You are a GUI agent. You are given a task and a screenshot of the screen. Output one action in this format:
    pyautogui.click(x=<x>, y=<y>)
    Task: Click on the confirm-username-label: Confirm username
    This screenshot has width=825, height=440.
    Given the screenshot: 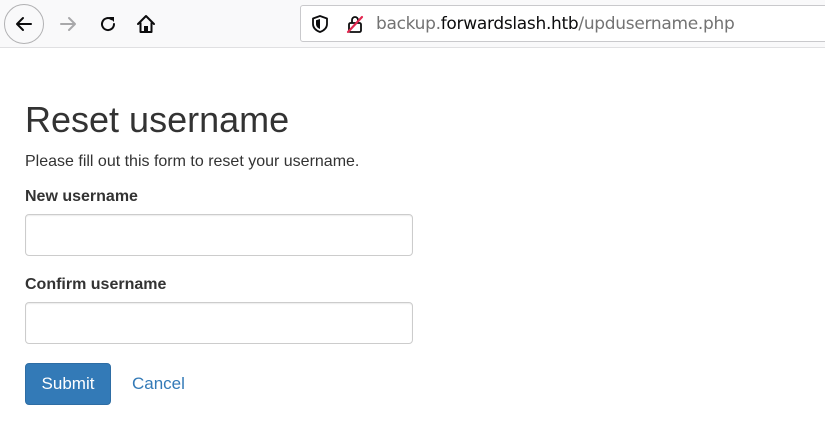 What is the action you would take?
    pyautogui.click(x=96, y=284)
    